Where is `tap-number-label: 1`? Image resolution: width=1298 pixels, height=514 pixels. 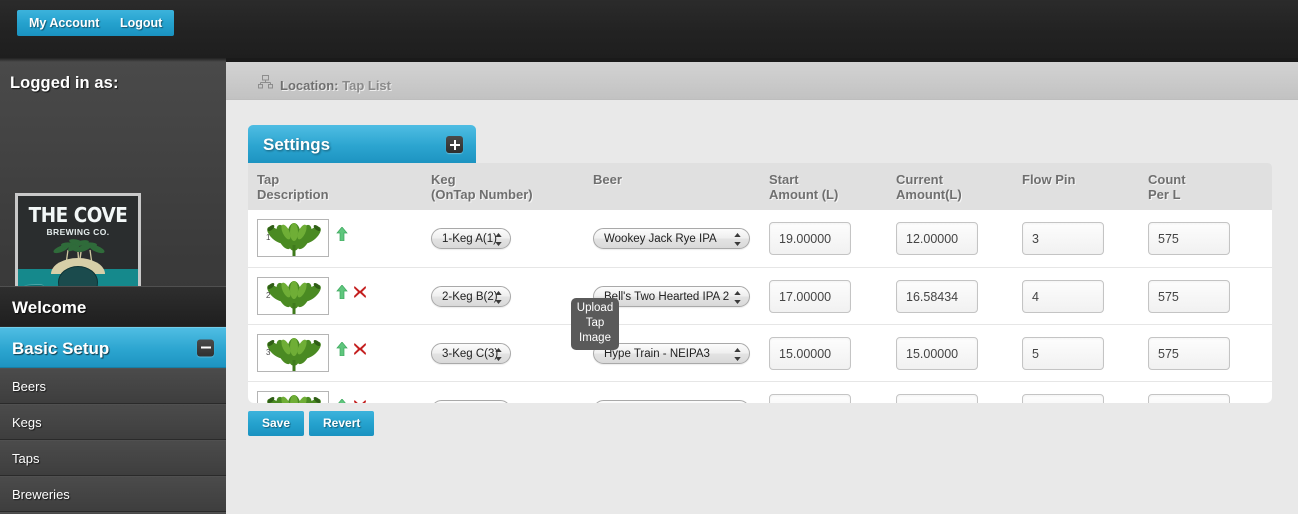 tap-number-label: 1 is located at coordinates (268, 237).